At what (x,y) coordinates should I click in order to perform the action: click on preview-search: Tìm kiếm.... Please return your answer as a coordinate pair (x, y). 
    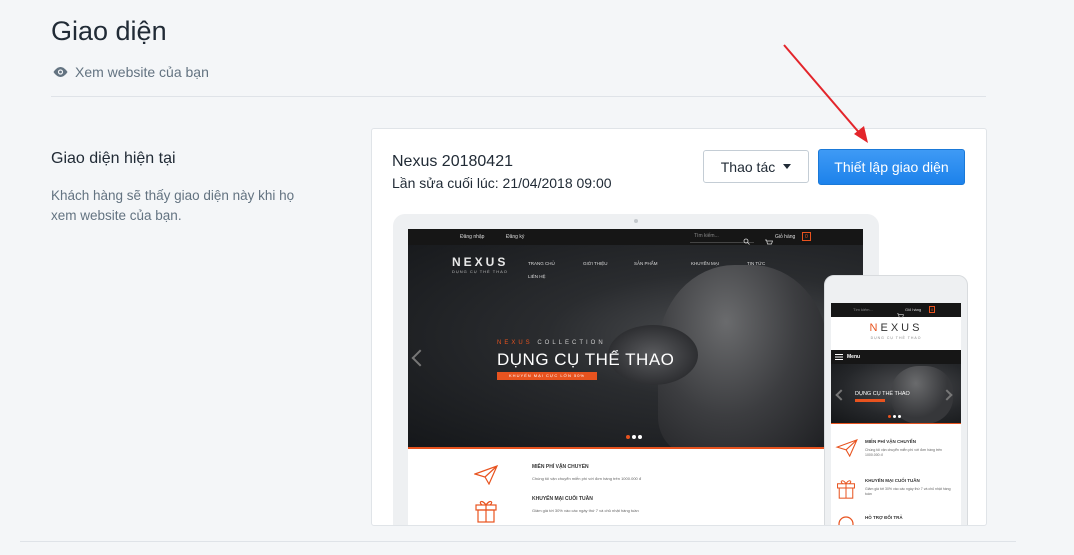
    Looking at the image, I should click on (722, 238).